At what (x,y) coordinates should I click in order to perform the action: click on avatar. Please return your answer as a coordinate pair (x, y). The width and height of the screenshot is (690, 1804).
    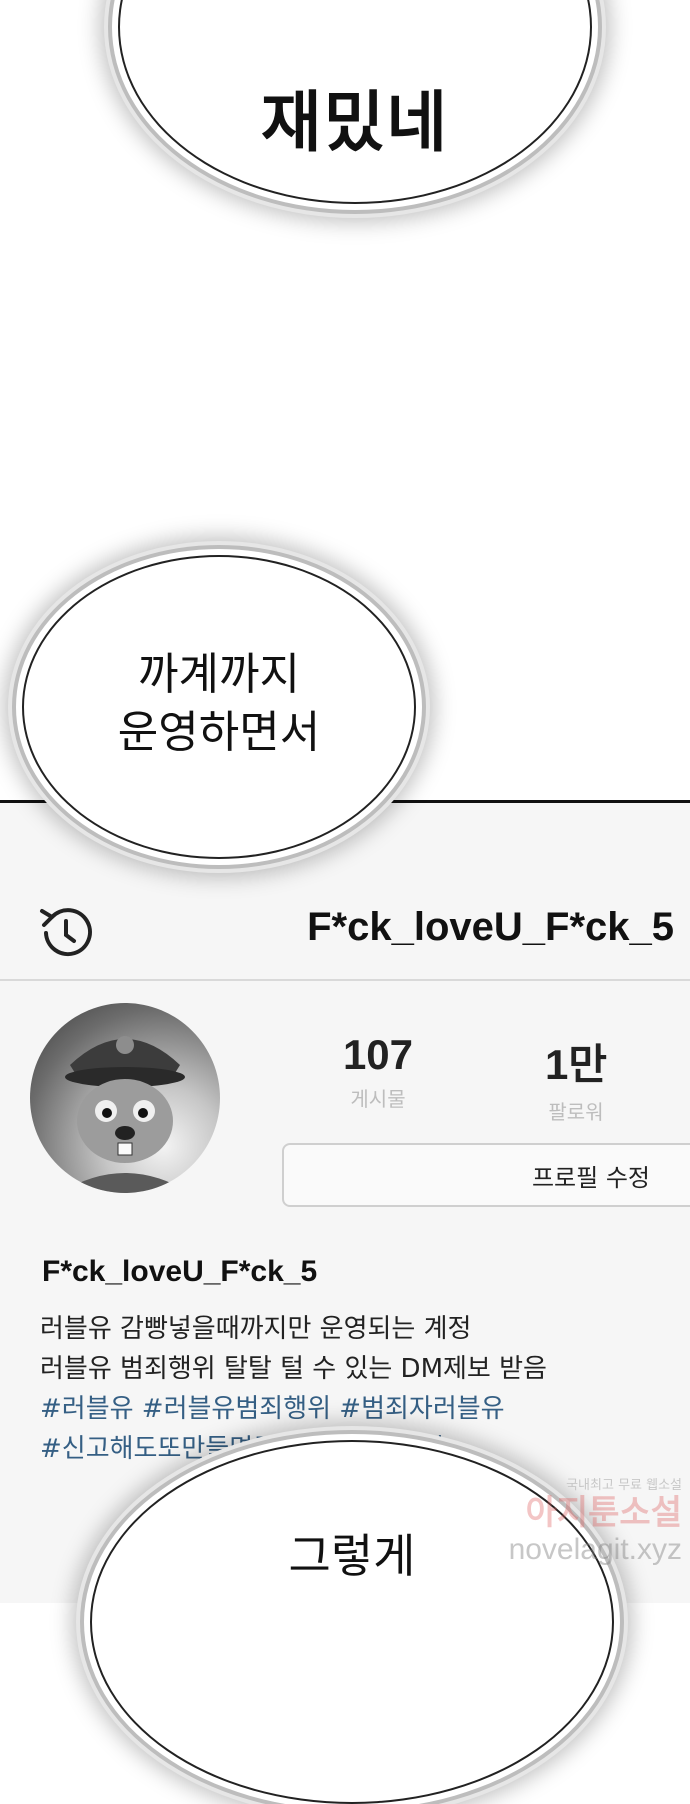
    Looking at the image, I should click on (125, 1098).